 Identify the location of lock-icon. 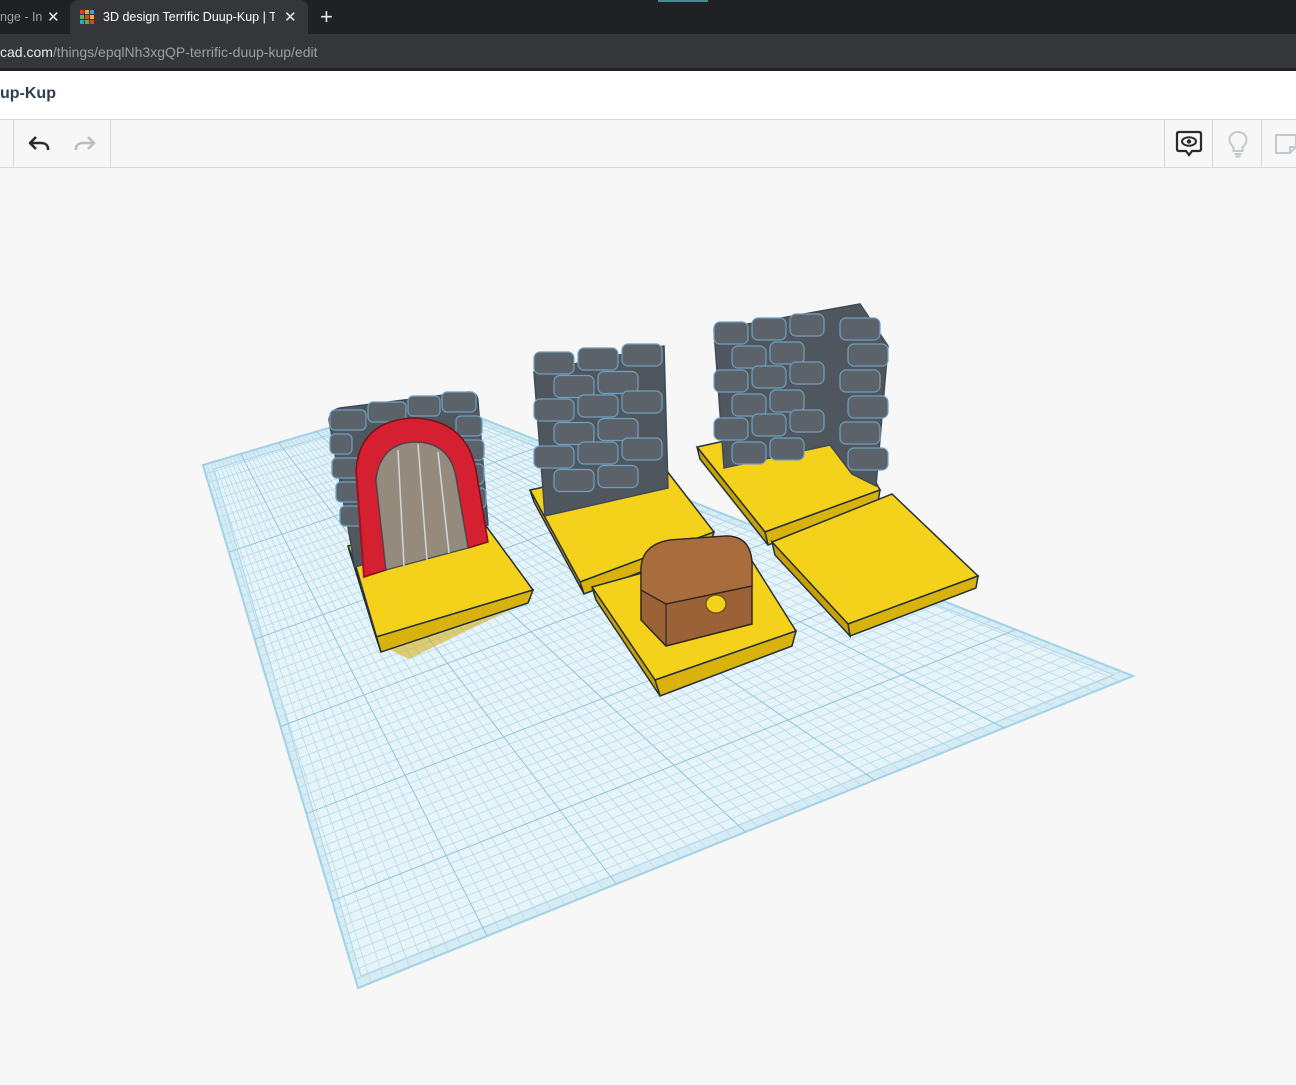
(716, 604).